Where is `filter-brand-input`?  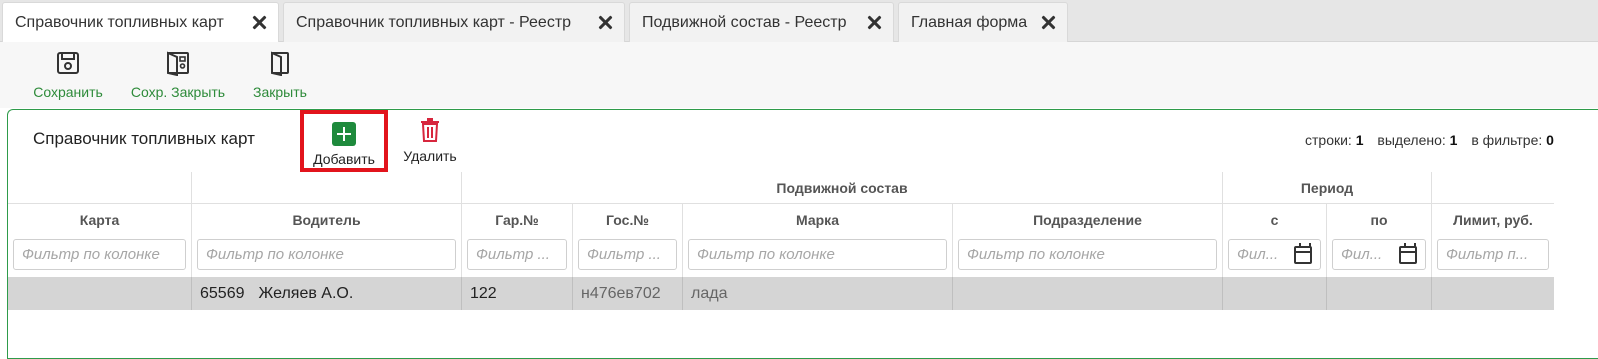
filter-brand-input is located at coordinates (817, 254).